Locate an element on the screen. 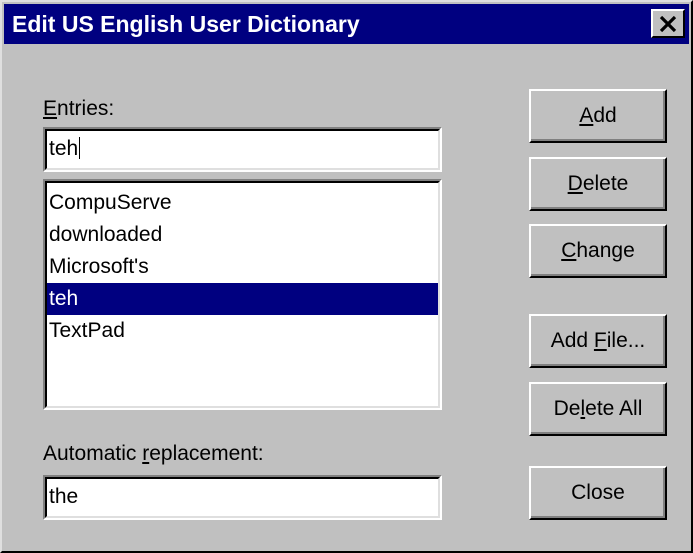  list-item: downloaded is located at coordinates (242, 235).